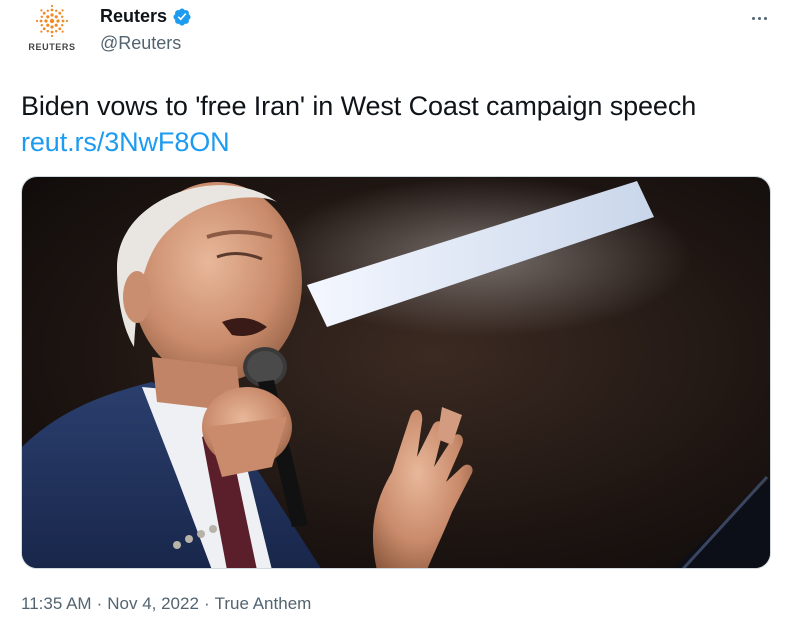  I want to click on handle: @Reuters, so click(140, 43).